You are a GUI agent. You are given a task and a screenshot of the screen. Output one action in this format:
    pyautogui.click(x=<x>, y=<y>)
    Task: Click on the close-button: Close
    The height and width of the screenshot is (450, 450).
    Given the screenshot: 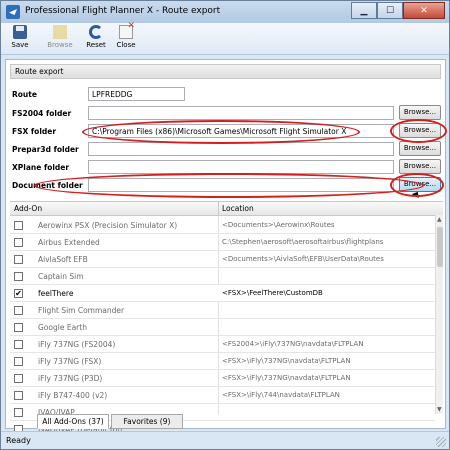 What is the action you would take?
    pyautogui.click(x=126, y=37)
    